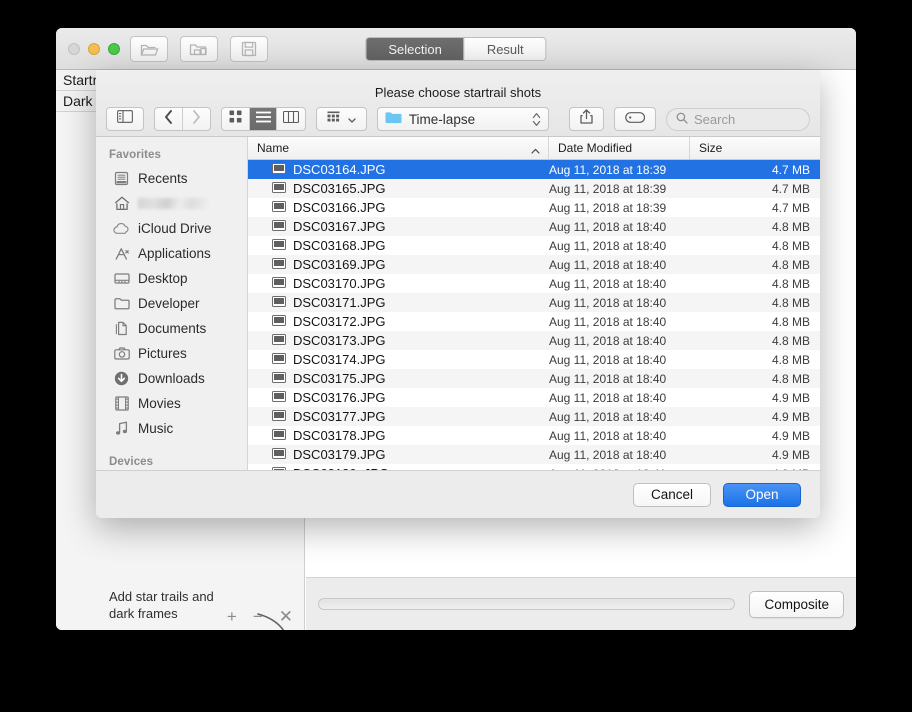 Image resolution: width=912 pixels, height=712 pixels. I want to click on back-button, so click(169, 119).